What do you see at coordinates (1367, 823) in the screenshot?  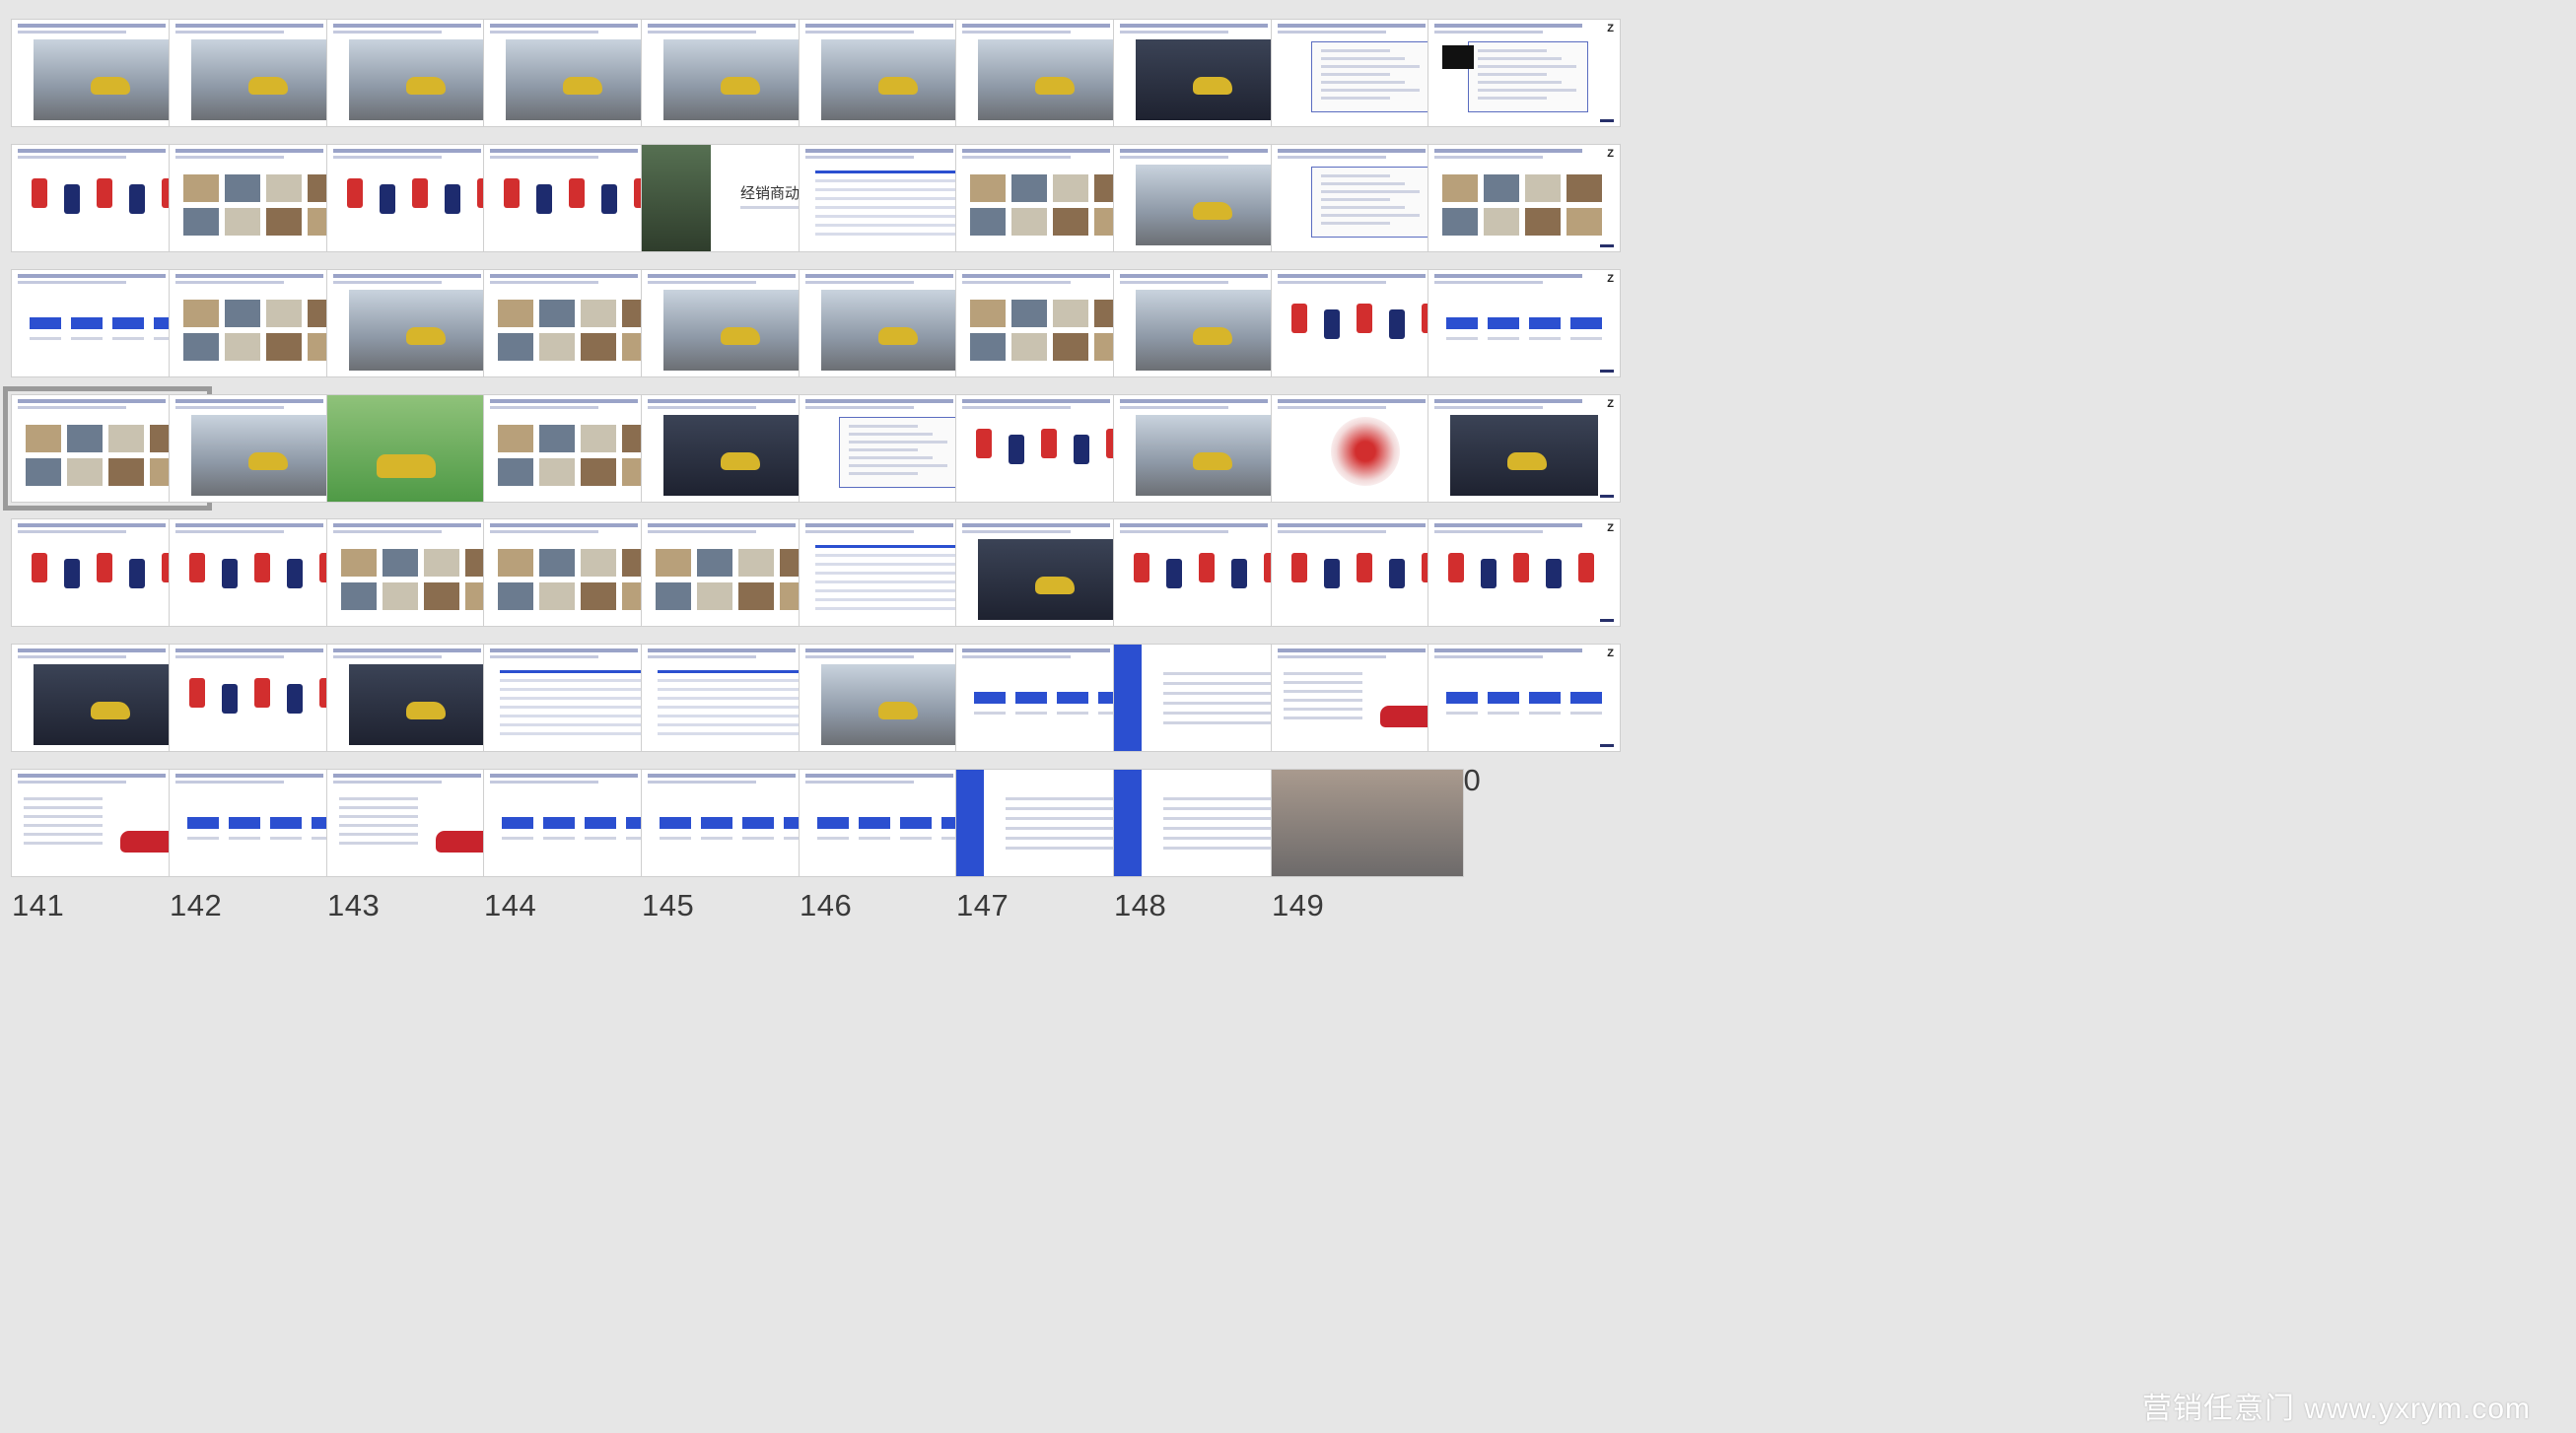 I see `slide-thumbnail` at bounding box center [1367, 823].